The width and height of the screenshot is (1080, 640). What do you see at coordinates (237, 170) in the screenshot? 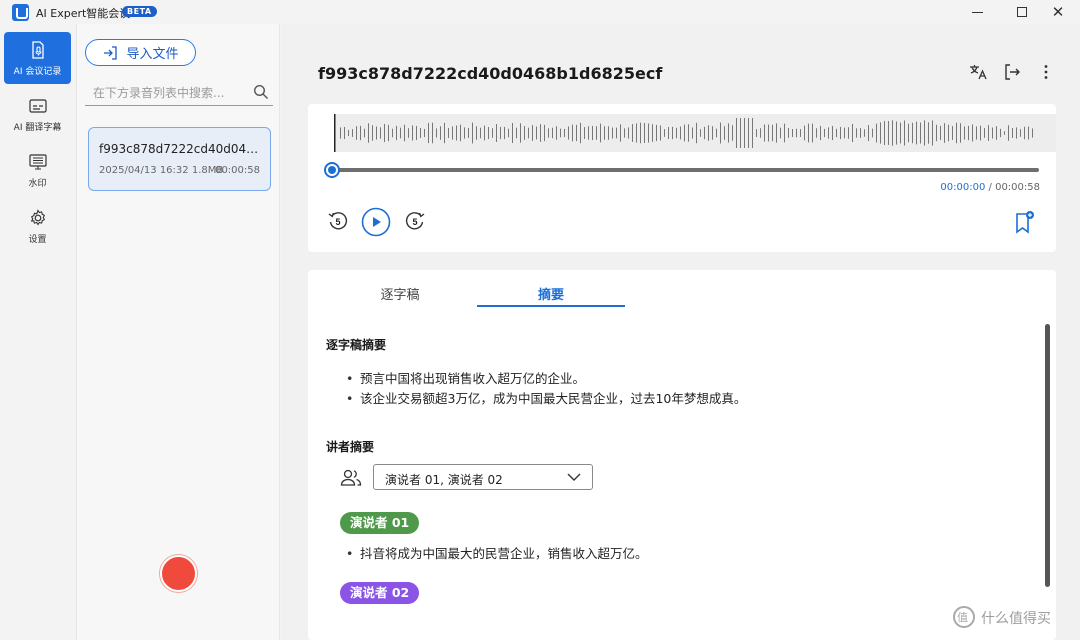
I see `recording-duration: 00:00:58` at bounding box center [237, 170].